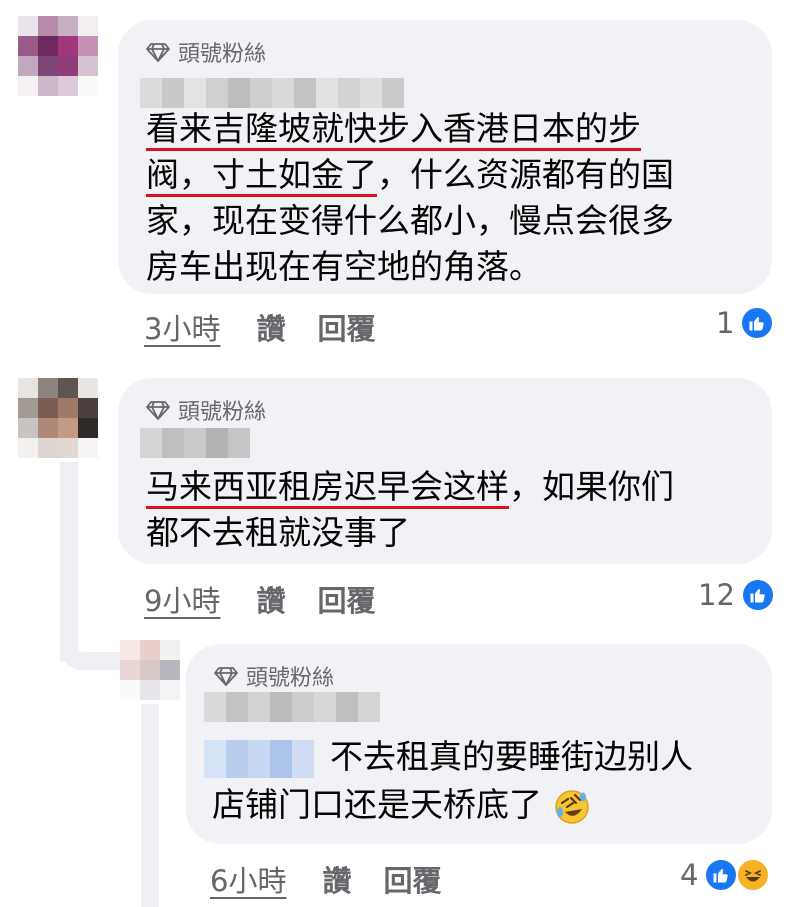 The image size is (800, 907). Describe the element at coordinates (150, 805) in the screenshot. I see `thread-line-reply` at that location.